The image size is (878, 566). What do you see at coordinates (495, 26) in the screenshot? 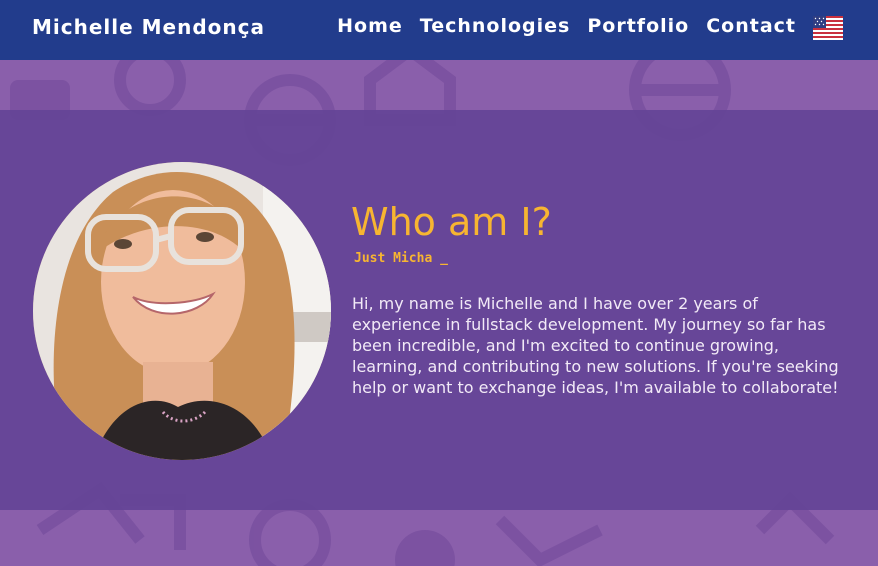
I see `nav-technologies: Technologies` at bounding box center [495, 26].